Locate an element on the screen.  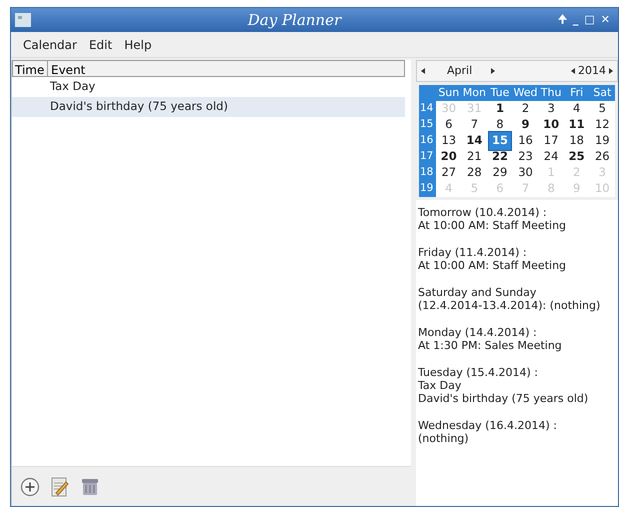
agenda-line: Saturday and Sunday is located at coordinates (478, 292).